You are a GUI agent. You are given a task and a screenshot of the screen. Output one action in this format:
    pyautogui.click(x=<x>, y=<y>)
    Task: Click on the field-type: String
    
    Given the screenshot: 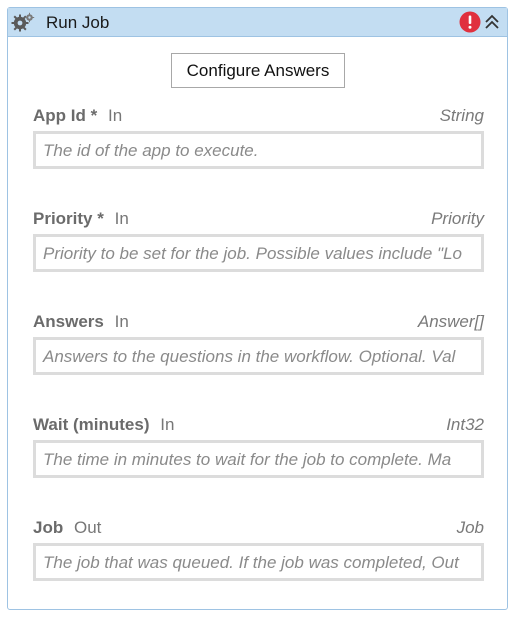 What is the action you would take?
    pyautogui.click(x=461, y=115)
    